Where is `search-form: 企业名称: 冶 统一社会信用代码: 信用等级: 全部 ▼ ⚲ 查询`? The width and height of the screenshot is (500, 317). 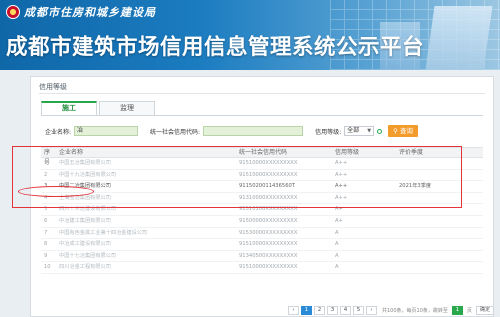 search-form: 企业名称: 冶 统一社会信用代码: 信用等级: 全部 ▼ ⚲ 查询 is located at coordinates (262, 131).